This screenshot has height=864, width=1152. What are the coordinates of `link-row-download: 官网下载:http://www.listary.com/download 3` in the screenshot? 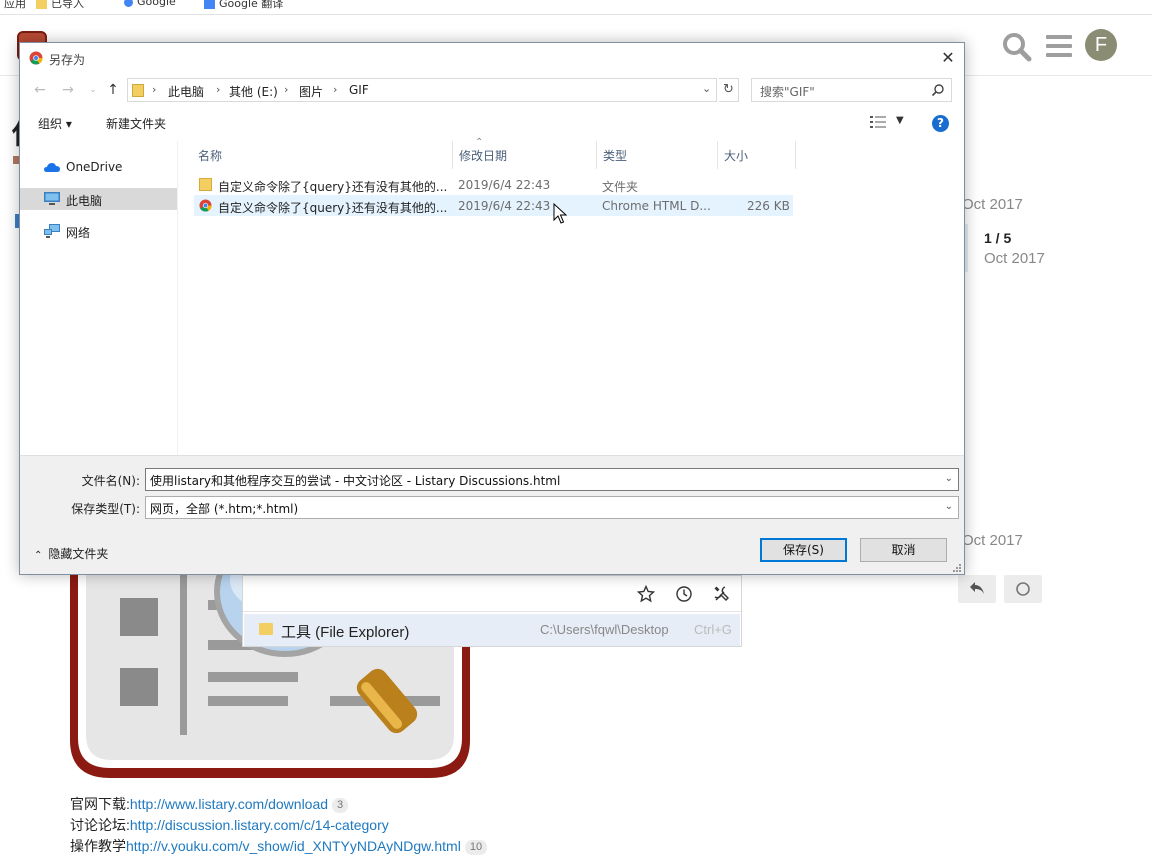 It's located at (278, 804).